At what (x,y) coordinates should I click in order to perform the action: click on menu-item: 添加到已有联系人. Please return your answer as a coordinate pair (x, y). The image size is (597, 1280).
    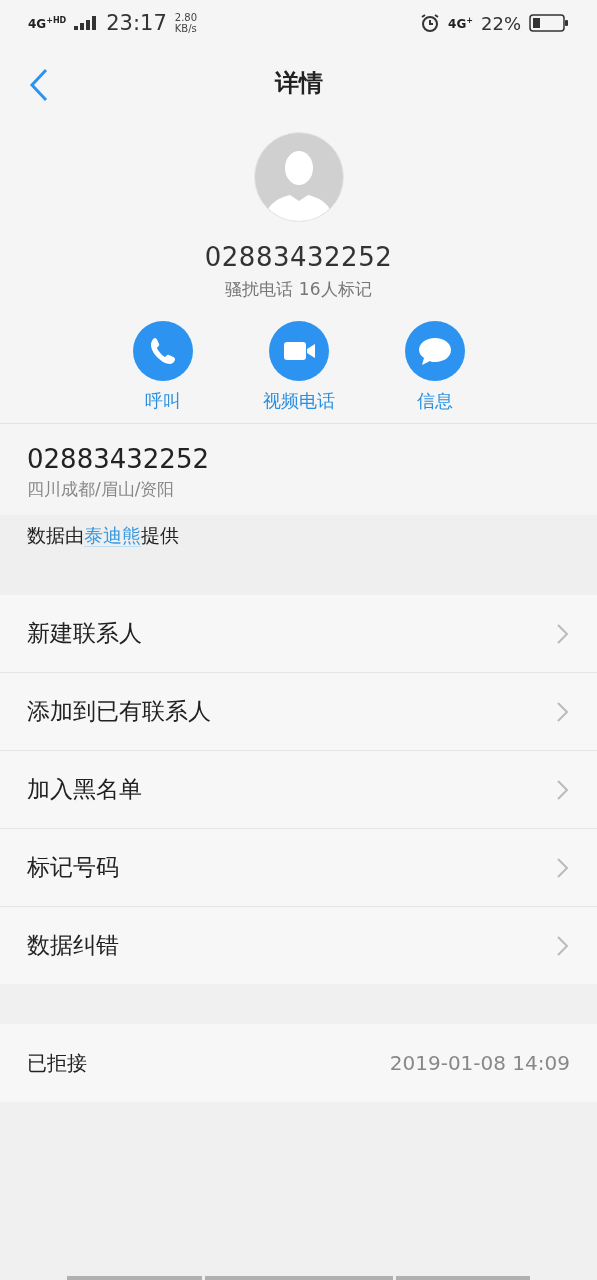
    Looking at the image, I should click on (119, 711).